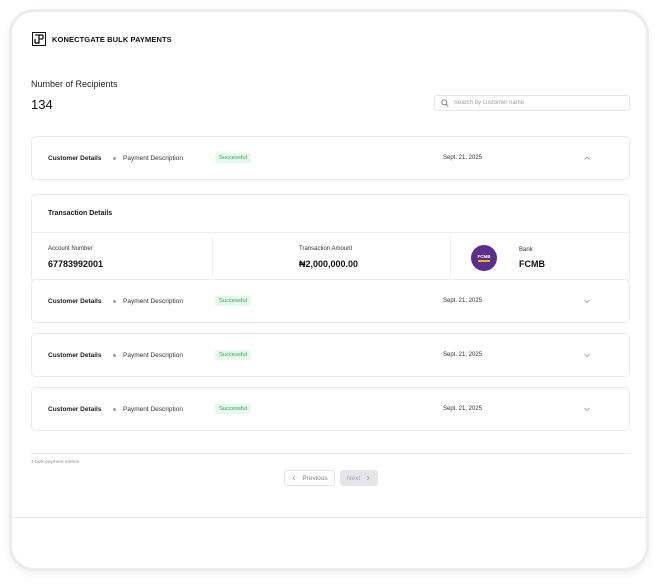 Image resolution: width=661 pixels, height=585 pixels. What do you see at coordinates (70, 249) in the screenshot?
I see `account-number-label: Account Number` at bounding box center [70, 249].